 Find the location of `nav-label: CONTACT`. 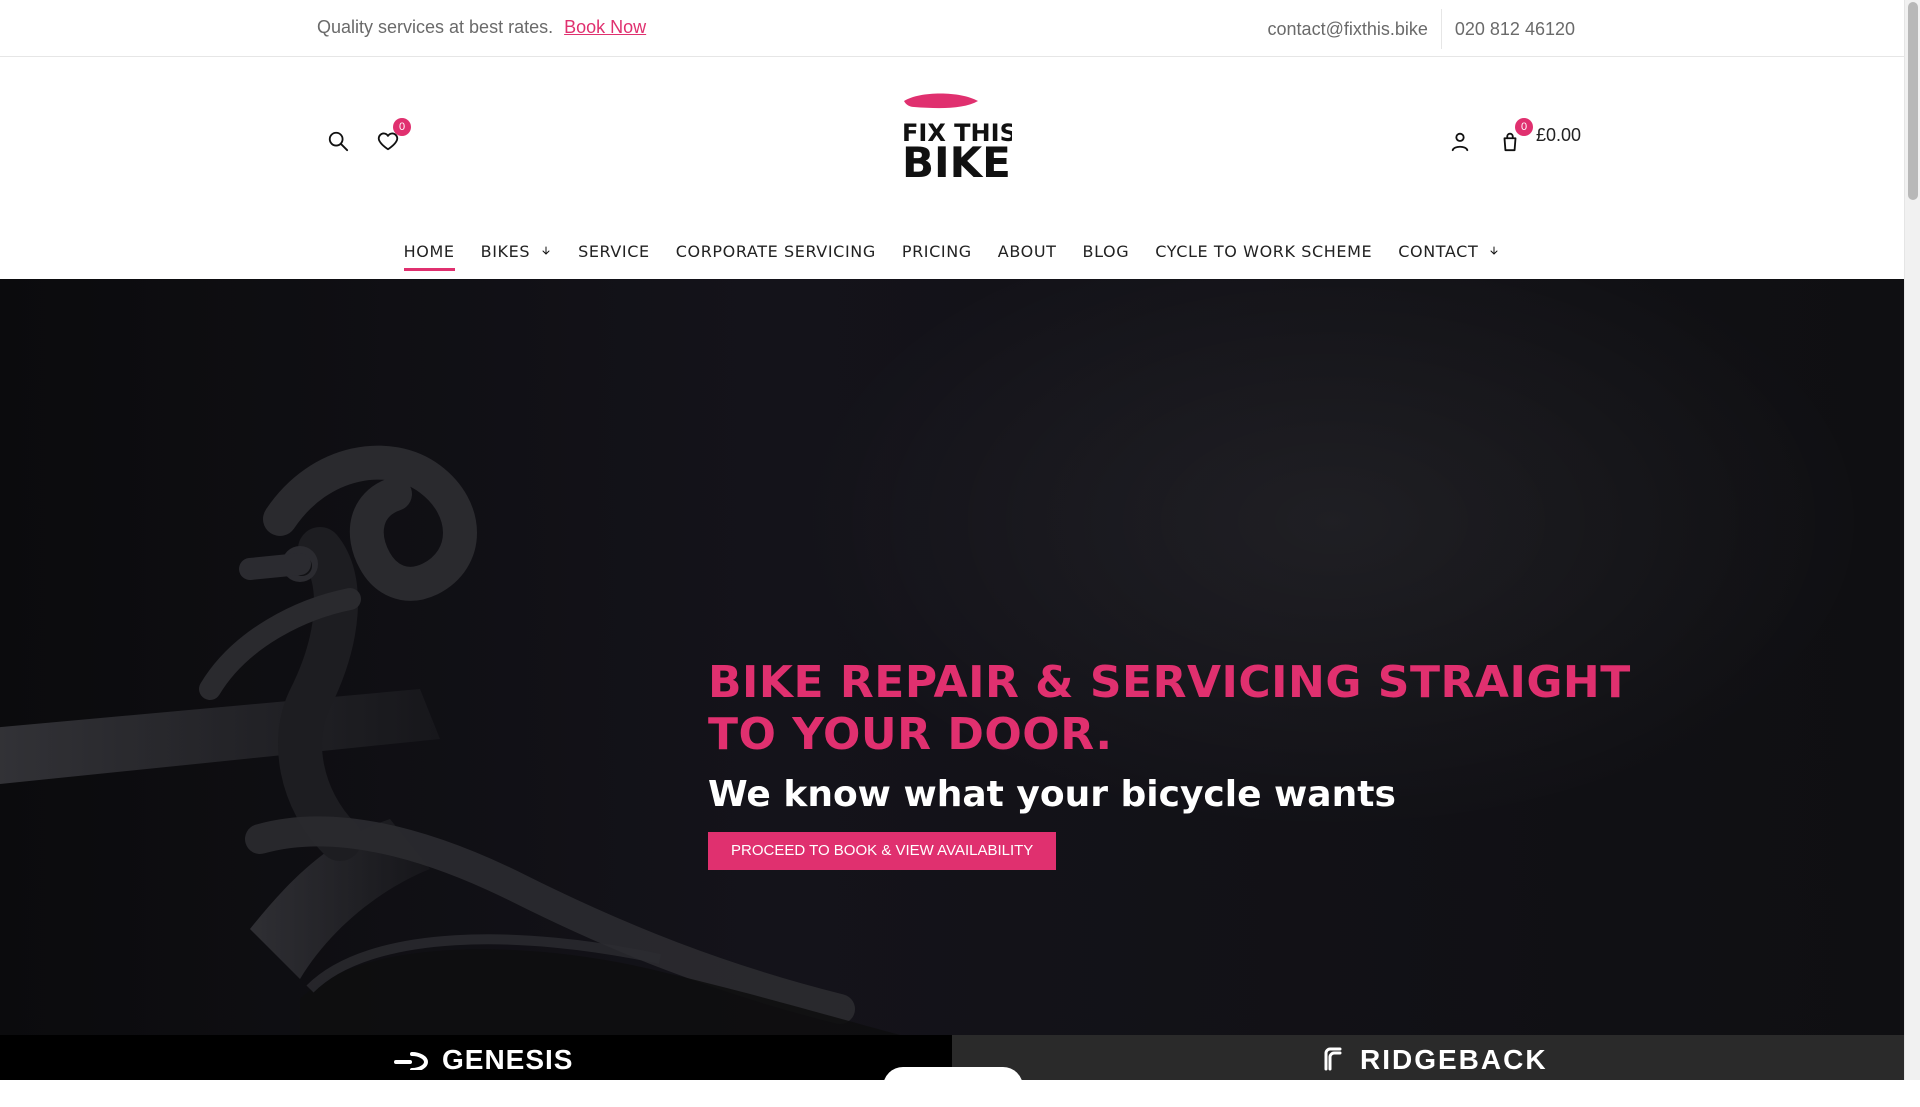

nav-label: CONTACT is located at coordinates (1438, 251).